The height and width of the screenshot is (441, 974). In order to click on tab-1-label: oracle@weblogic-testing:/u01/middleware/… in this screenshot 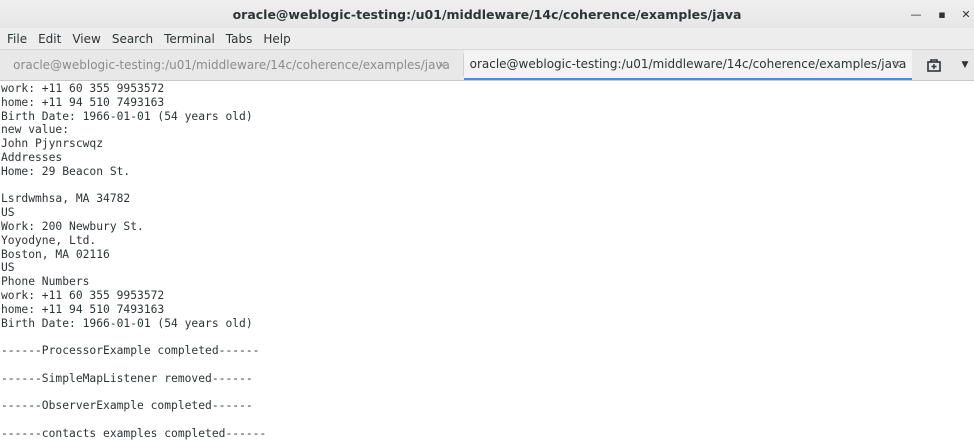, I will do `click(231, 65)`.